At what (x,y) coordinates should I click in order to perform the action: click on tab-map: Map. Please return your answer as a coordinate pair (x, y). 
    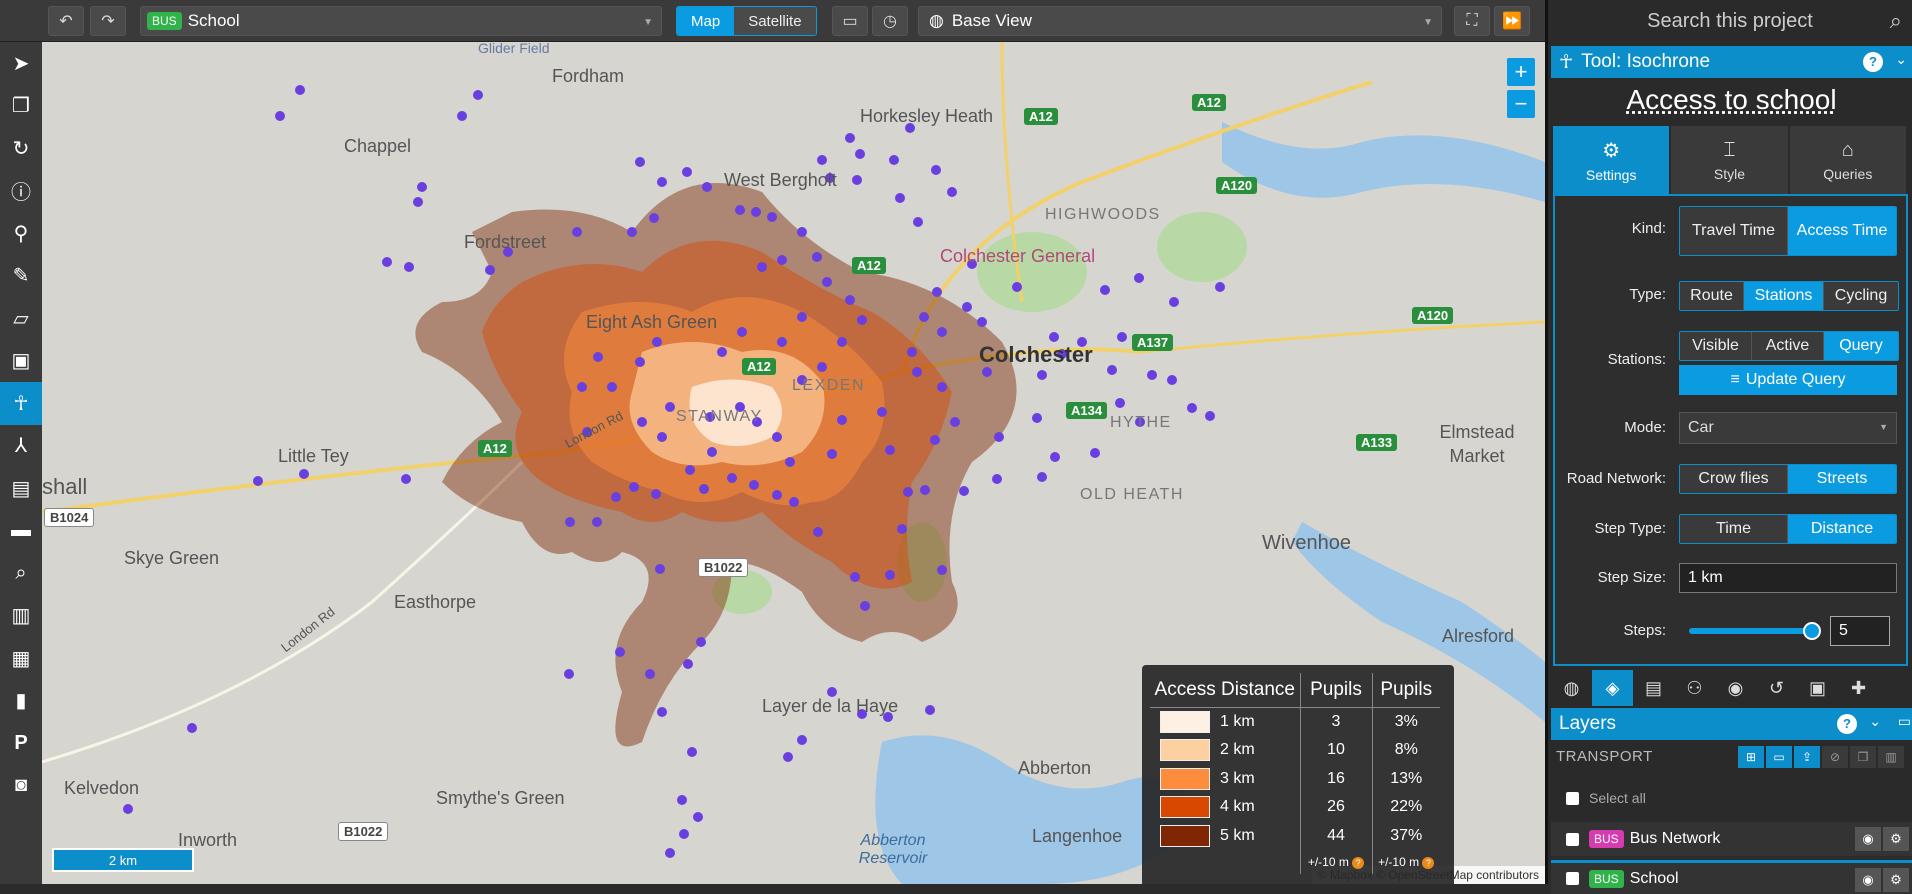
    Looking at the image, I should click on (705, 21).